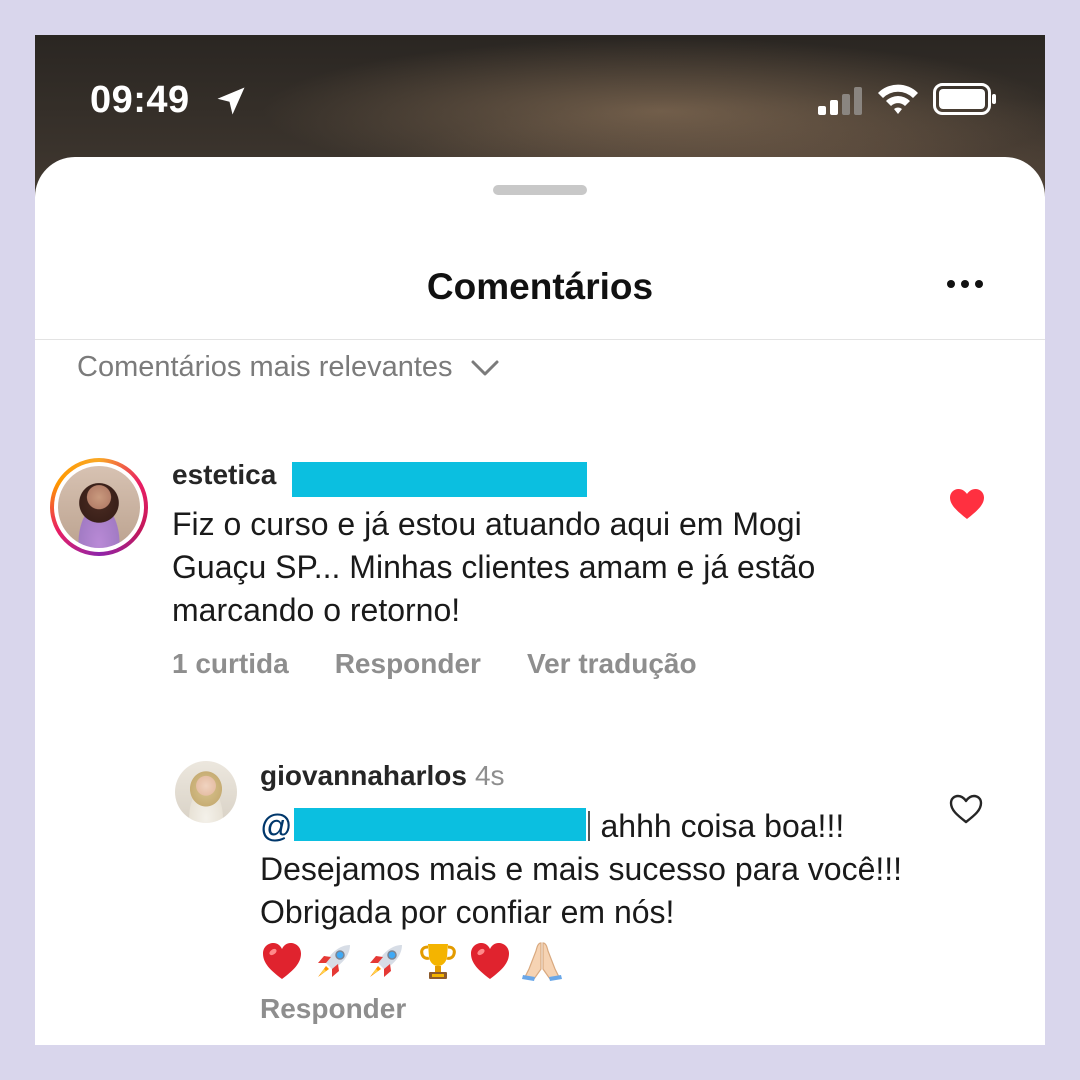  I want to click on translate-link: Ver tradução, so click(612, 664).